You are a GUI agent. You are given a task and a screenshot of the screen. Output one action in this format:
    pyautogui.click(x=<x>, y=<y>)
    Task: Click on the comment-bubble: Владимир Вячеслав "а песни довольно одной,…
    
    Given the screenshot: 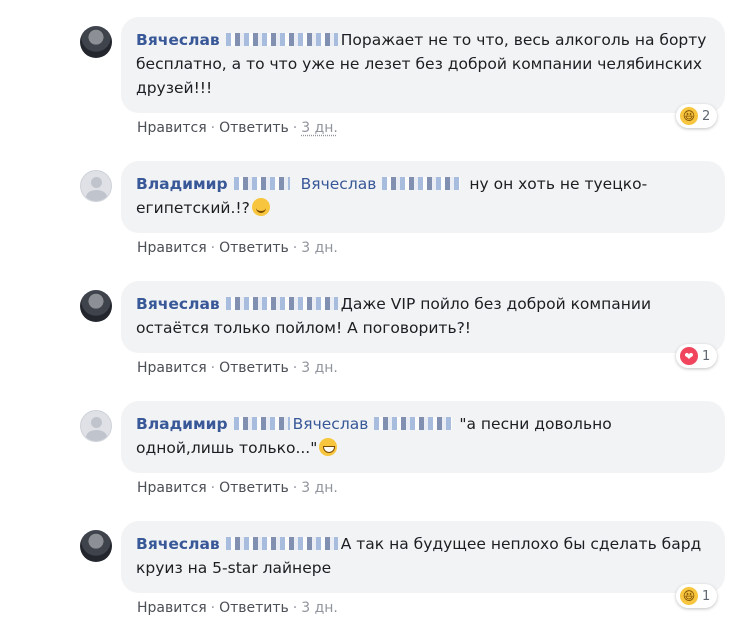 What is the action you would take?
    pyautogui.click(x=423, y=437)
    